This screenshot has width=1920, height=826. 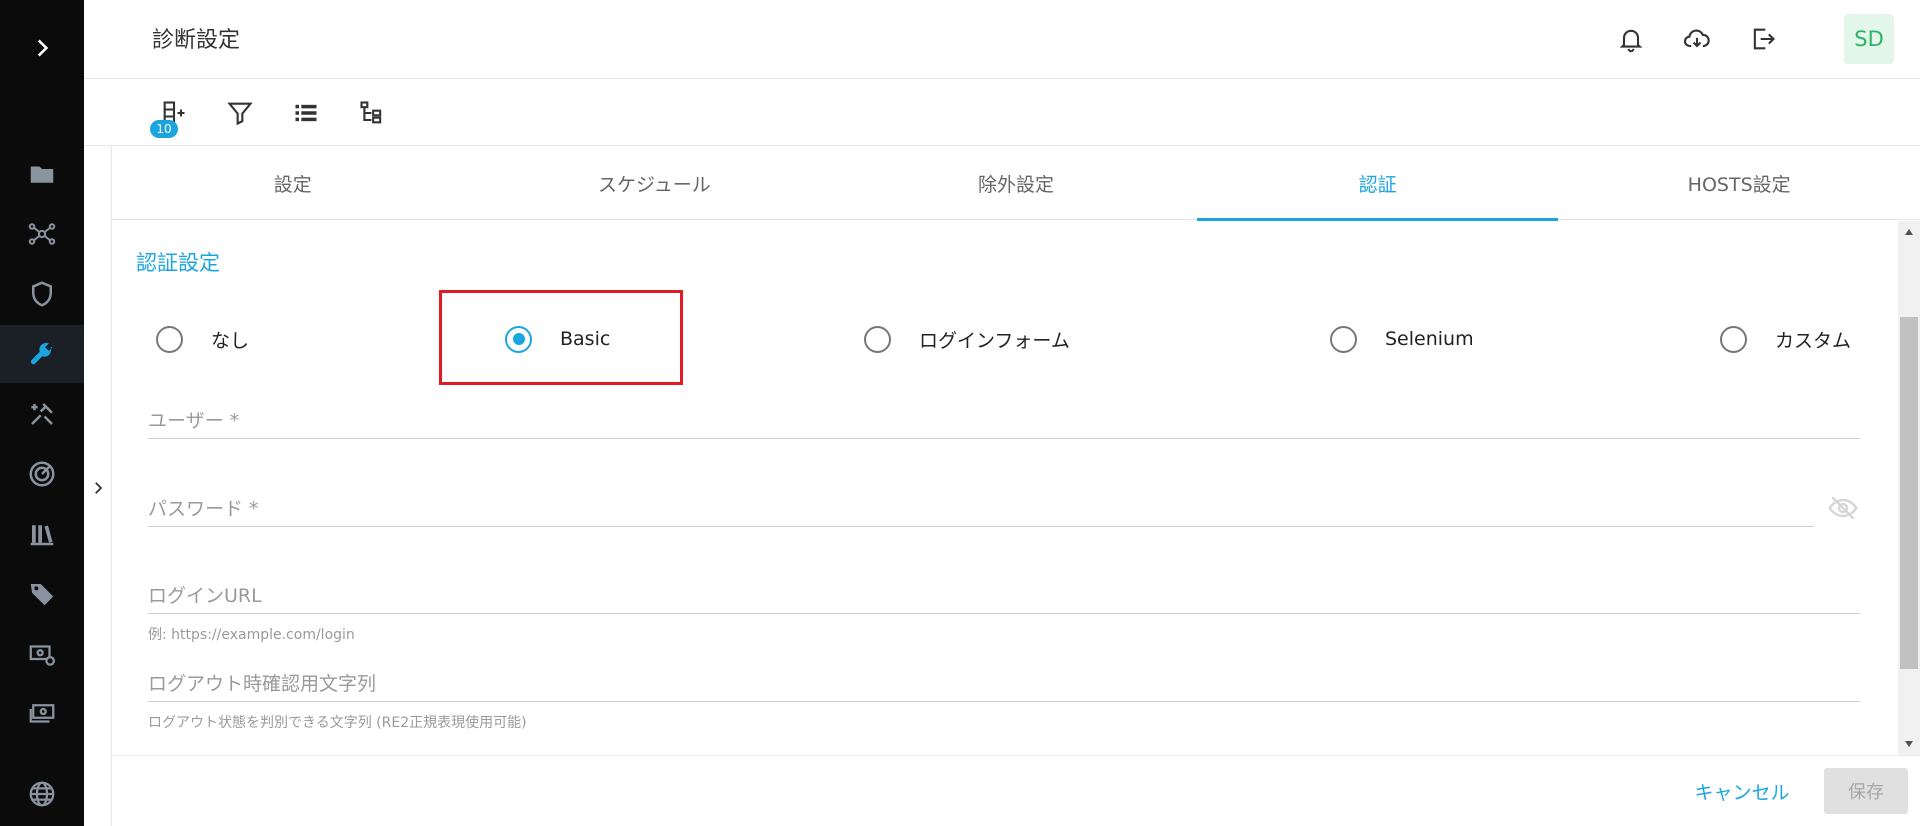 I want to click on sidebar-item-network, so click(x=42, y=234).